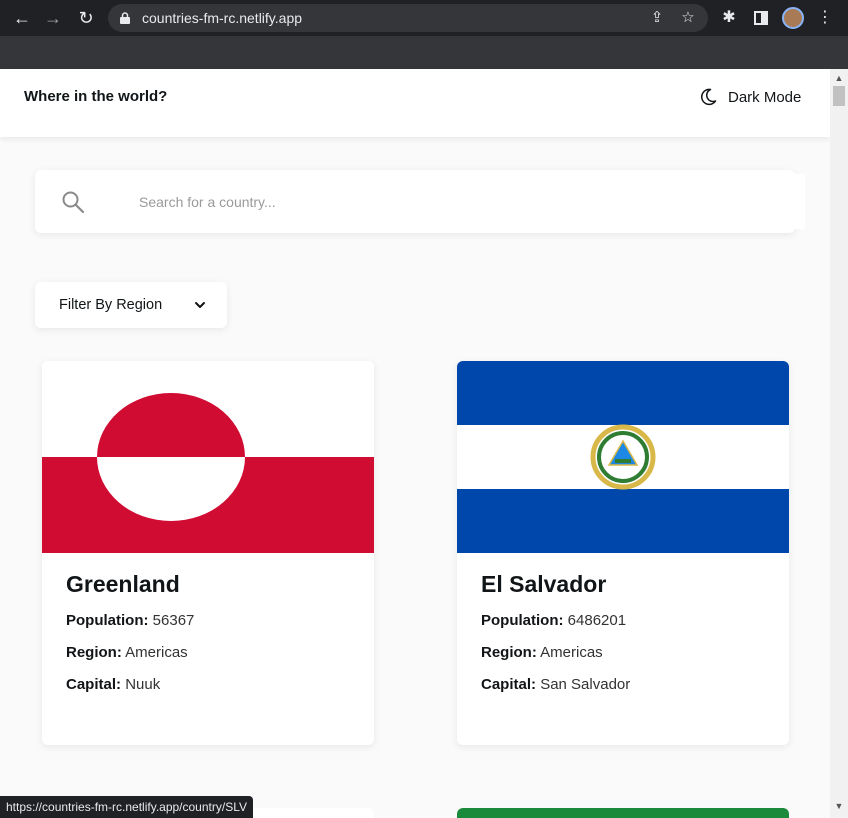 This screenshot has width=848, height=818. Describe the element at coordinates (793, 18) in the screenshot. I see `profile-avatar` at that location.